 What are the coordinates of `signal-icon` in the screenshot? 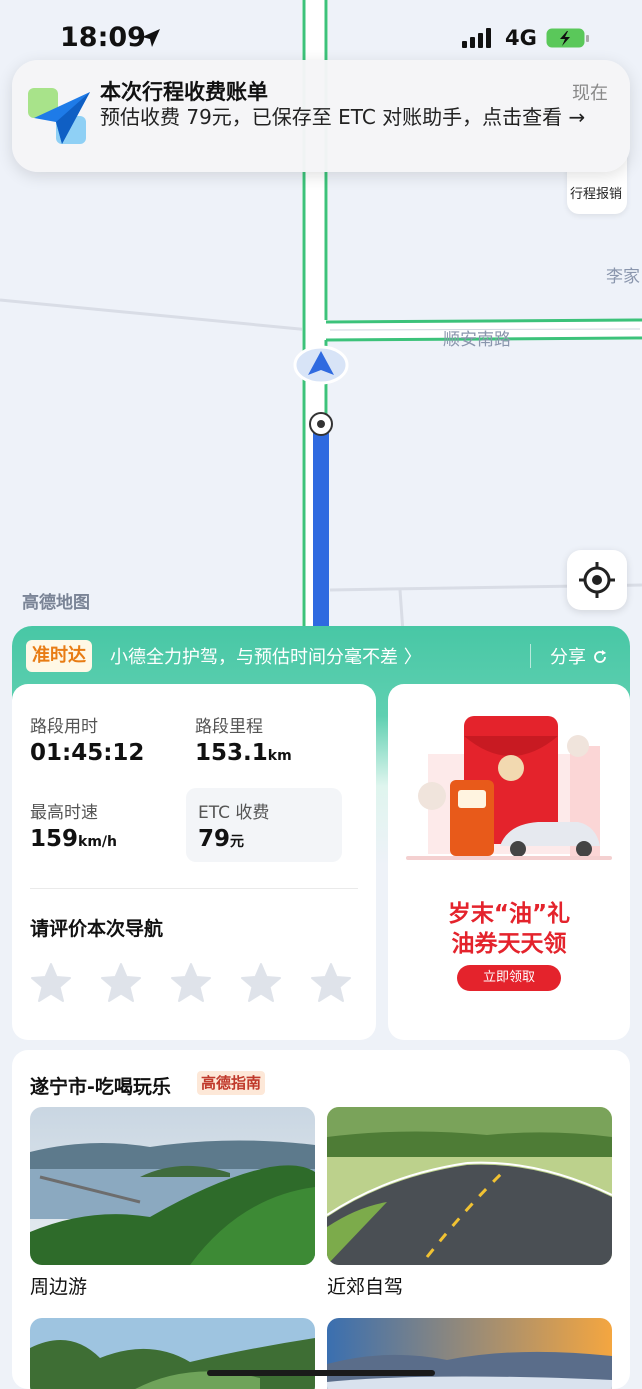 It's located at (476, 38).